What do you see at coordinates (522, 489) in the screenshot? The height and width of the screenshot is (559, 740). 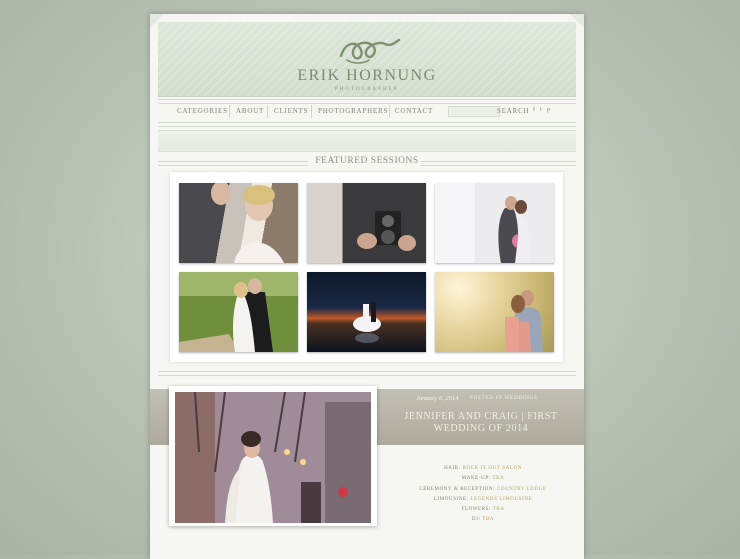 I see `credit-value-link: COUNTRY LODGE` at bounding box center [522, 489].